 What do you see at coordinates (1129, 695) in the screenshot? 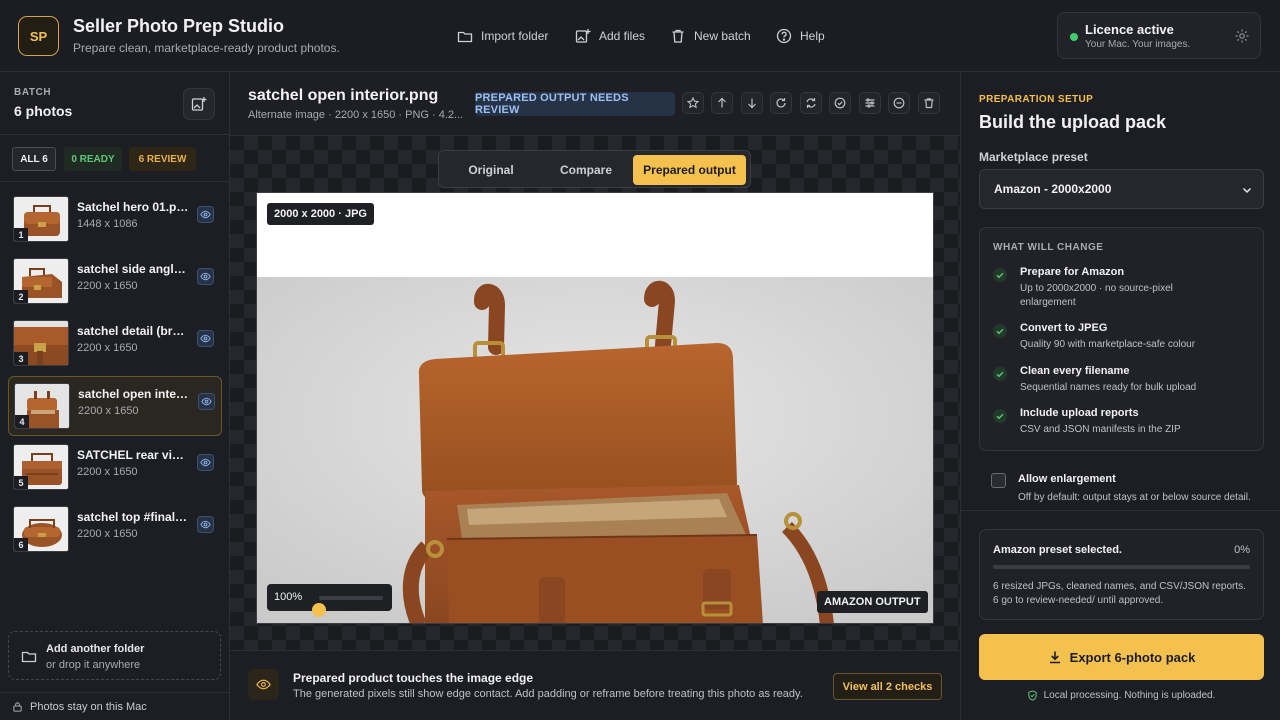
I see `local-processing-text: Local processing. Nothing is uploaded.` at bounding box center [1129, 695].